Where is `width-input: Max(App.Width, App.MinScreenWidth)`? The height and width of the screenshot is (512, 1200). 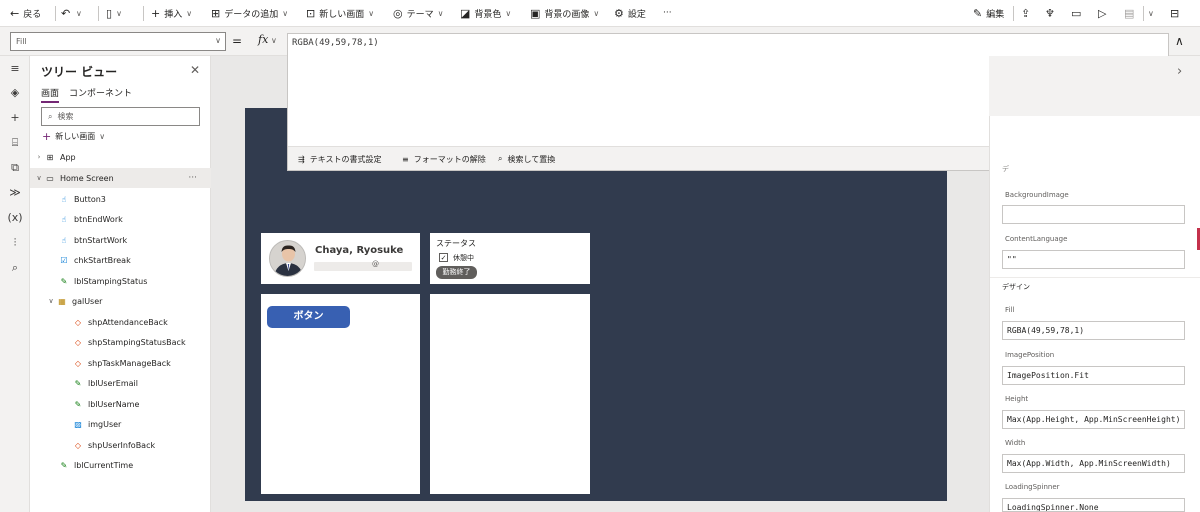 width-input: Max(App.Width, App.MinScreenWidth) is located at coordinates (1093, 463).